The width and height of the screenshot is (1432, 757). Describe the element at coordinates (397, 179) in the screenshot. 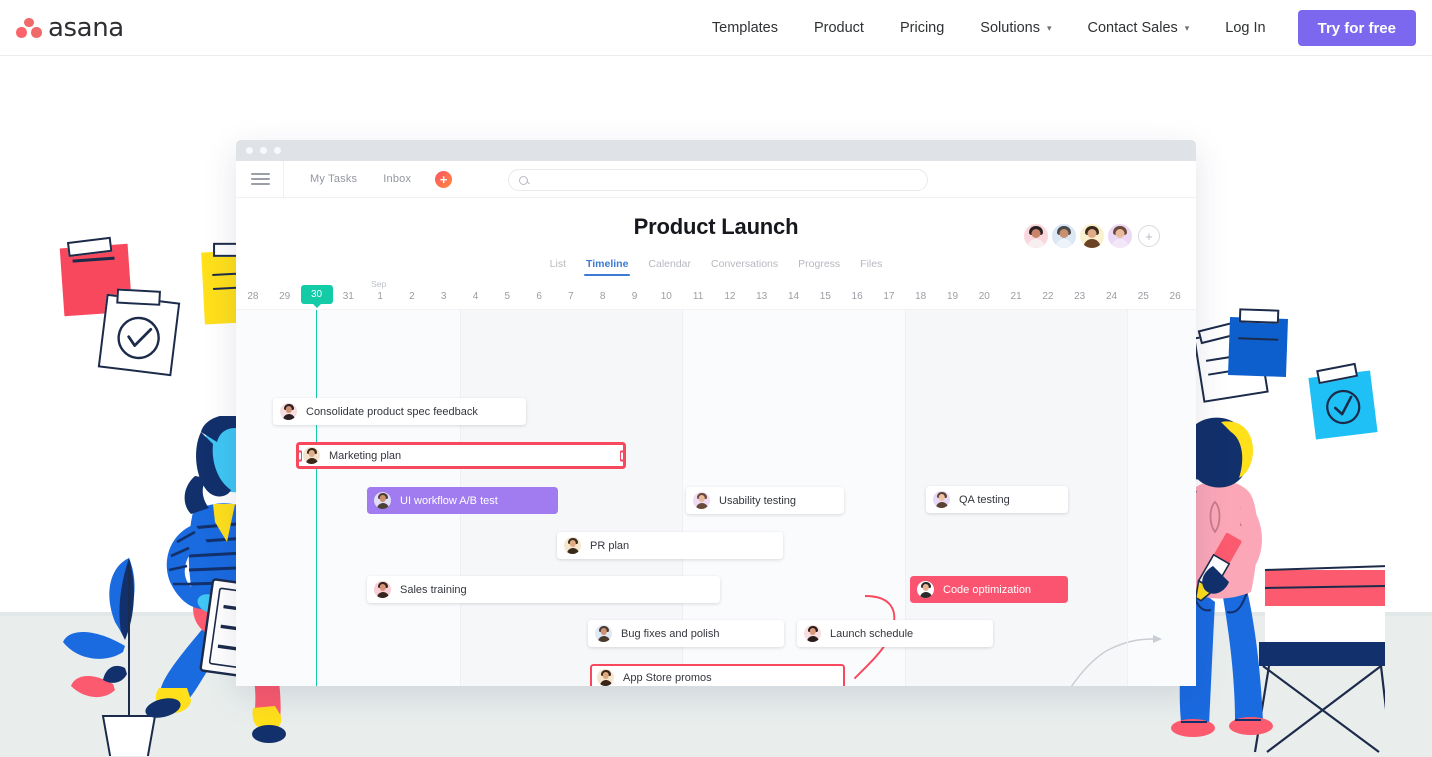

I see `inbox-link: Inbox` at that location.